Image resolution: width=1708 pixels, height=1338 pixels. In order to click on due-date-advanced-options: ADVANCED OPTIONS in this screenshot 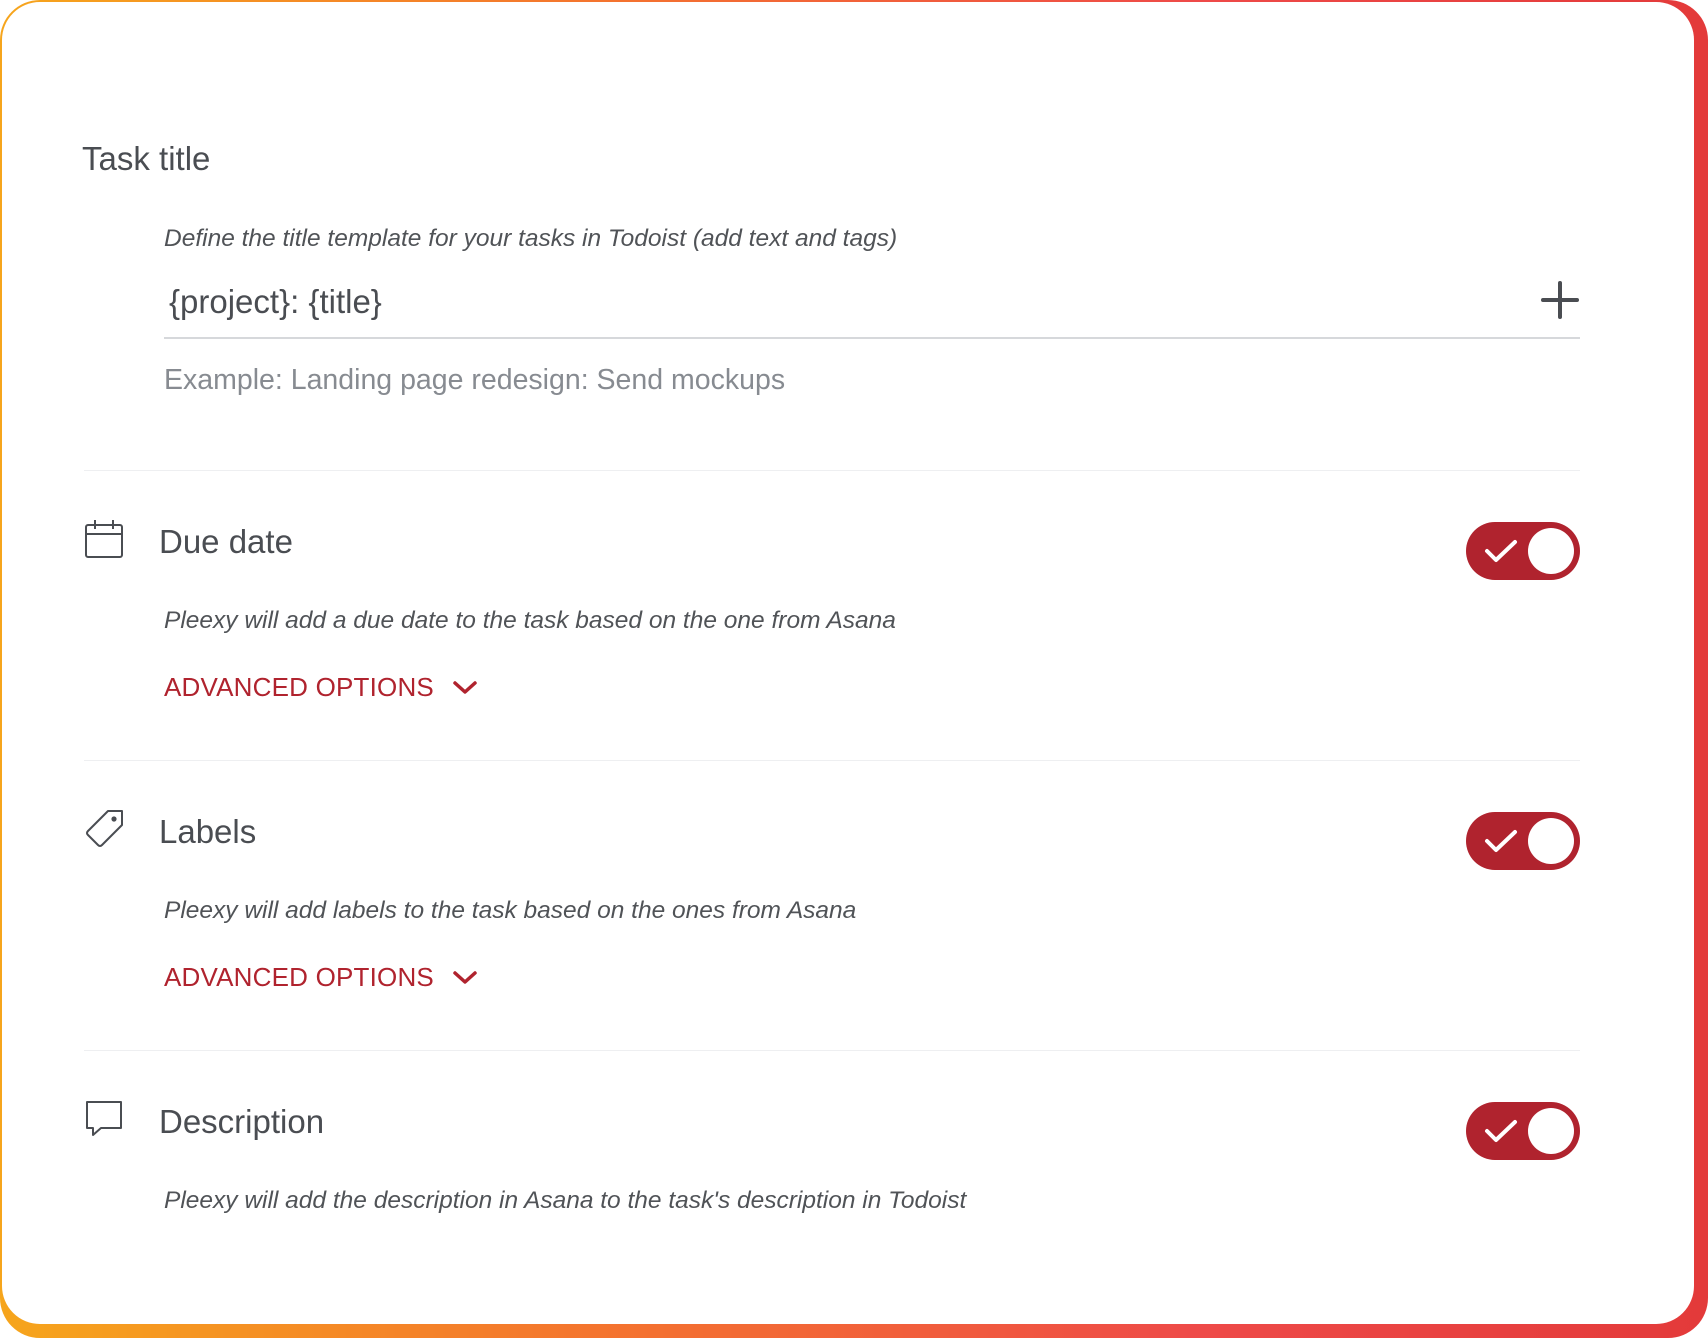, I will do `click(321, 687)`.